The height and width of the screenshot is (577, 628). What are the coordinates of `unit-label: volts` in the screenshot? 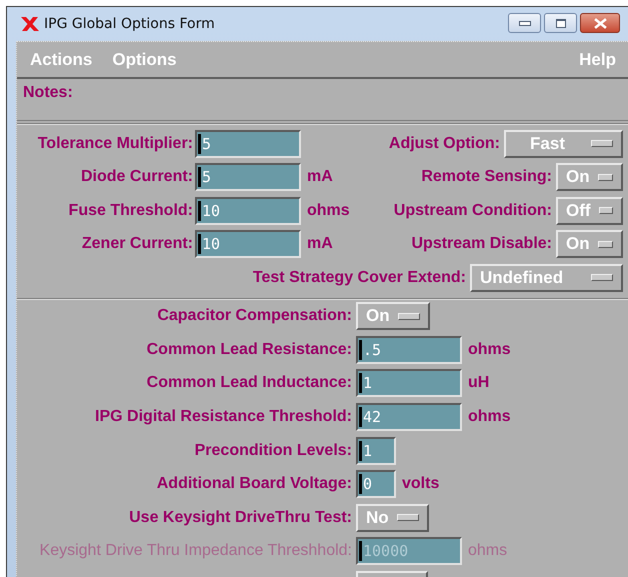 It's located at (421, 484).